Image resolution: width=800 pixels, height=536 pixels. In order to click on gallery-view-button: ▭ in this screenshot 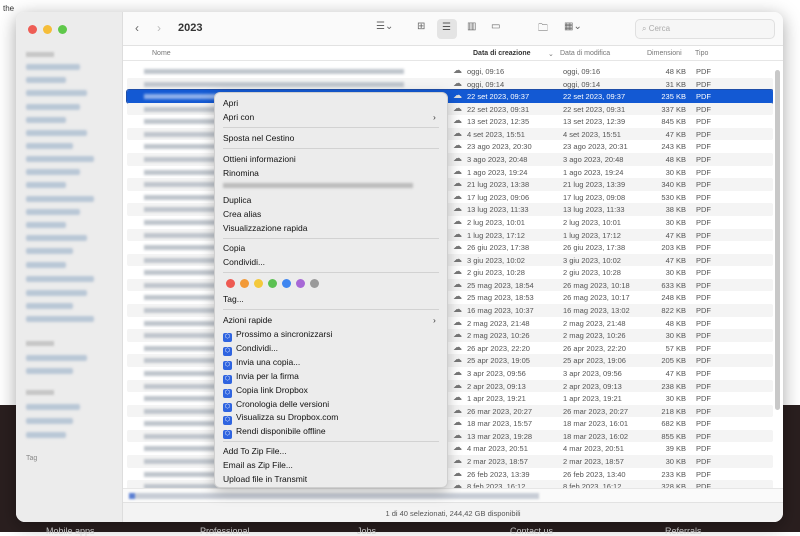, I will do `click(495, 26)`.